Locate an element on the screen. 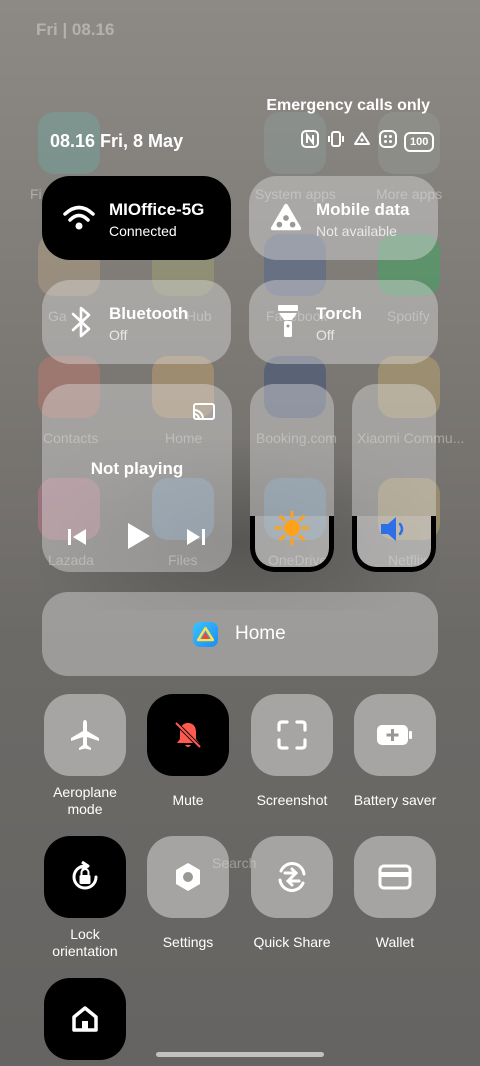 This screenshot has height=1066, width=480. settings-toggle is located at coordinates (188, 877).